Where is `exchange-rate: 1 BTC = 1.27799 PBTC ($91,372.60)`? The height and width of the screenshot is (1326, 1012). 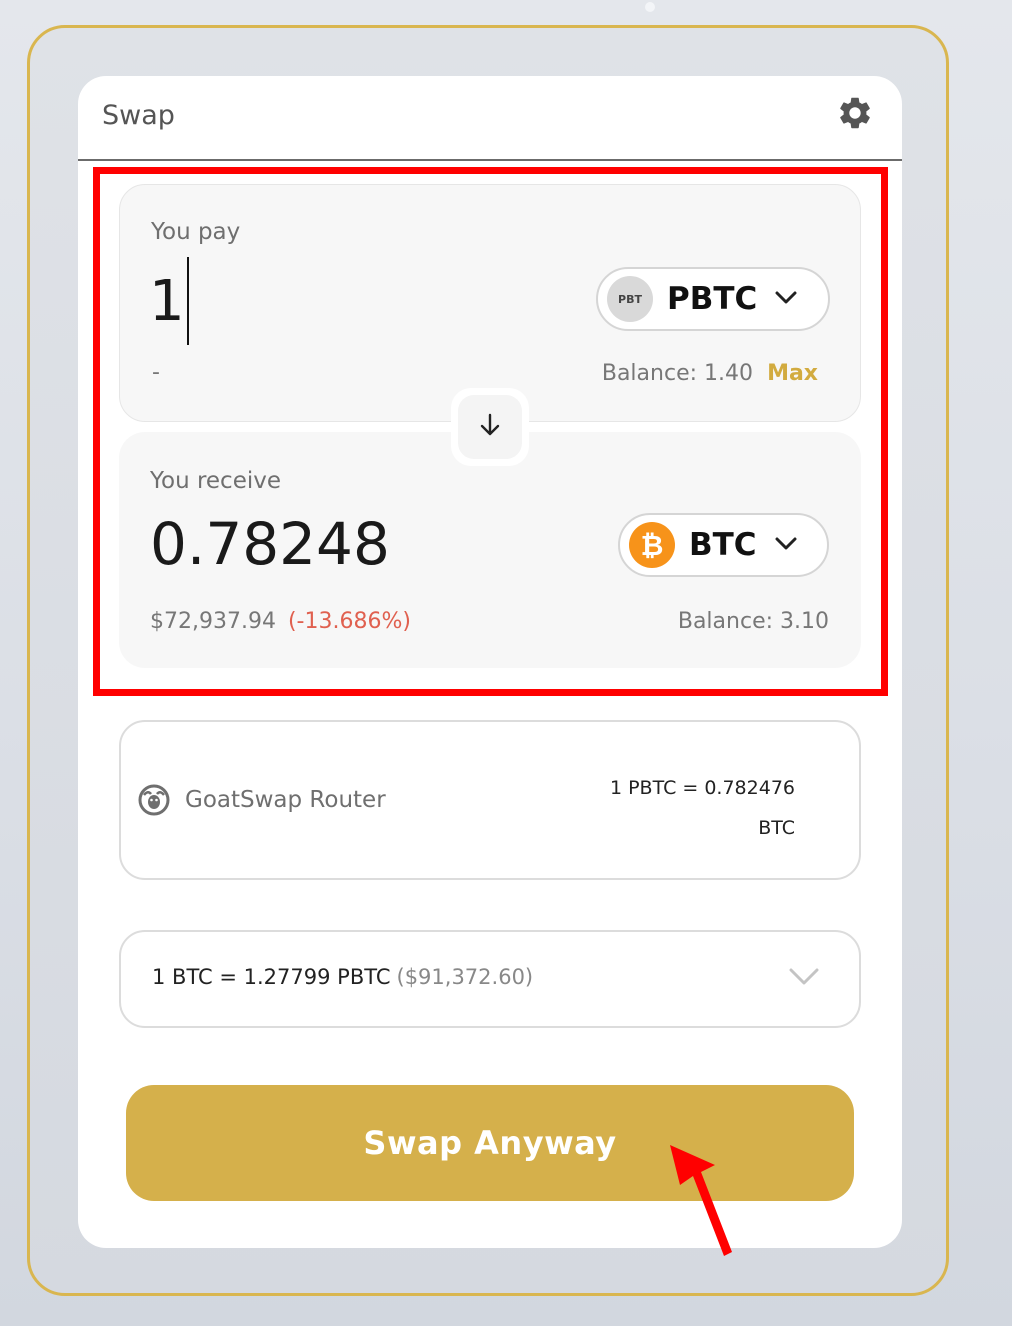
exchange-rate: 1 BTC = 1.27799 PBTC ($91,372.60) is located at coordinates (342, 977).